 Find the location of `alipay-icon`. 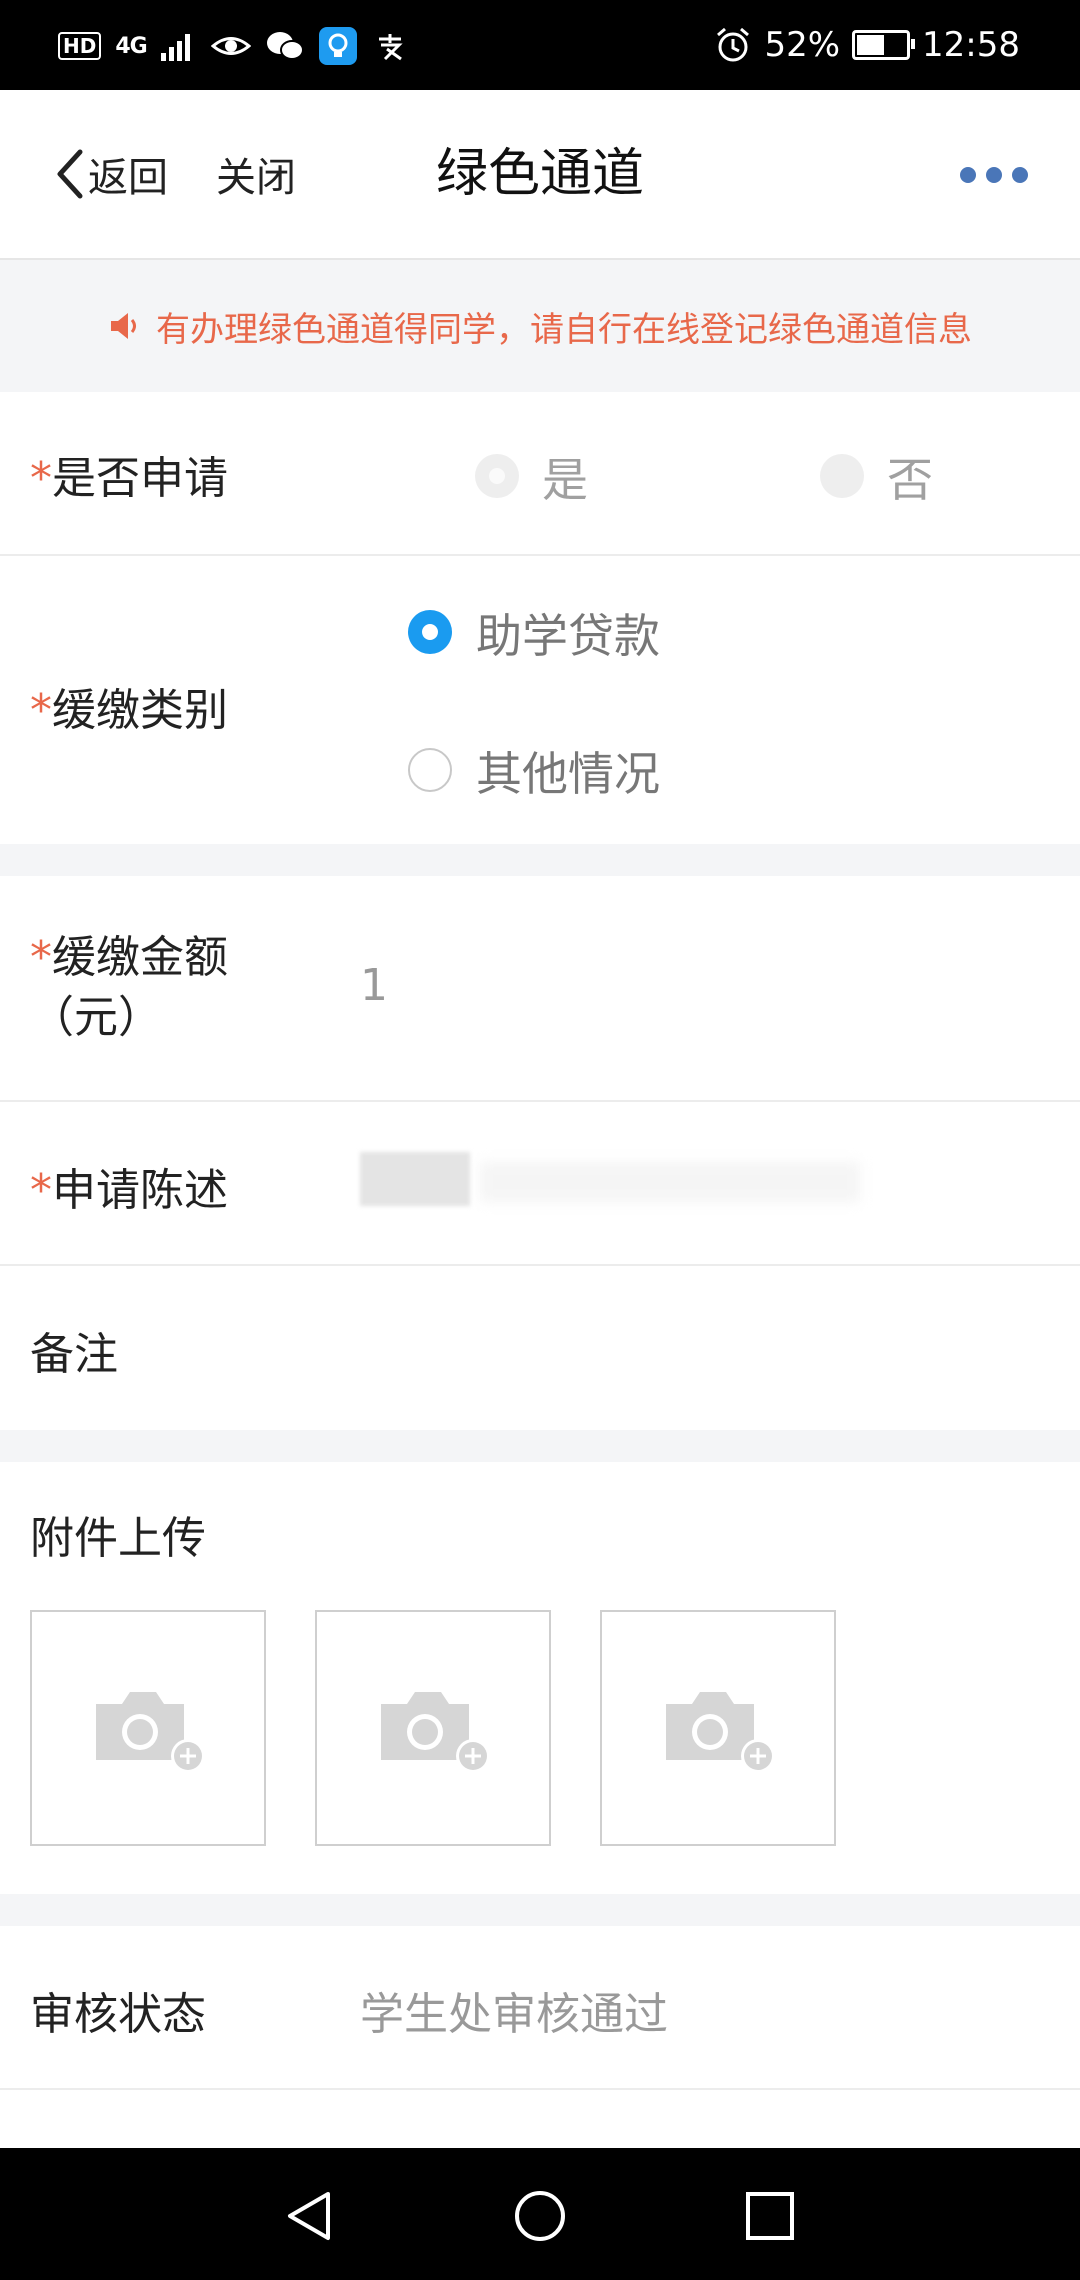

alipay-icon is located at coordinates (390, 46).